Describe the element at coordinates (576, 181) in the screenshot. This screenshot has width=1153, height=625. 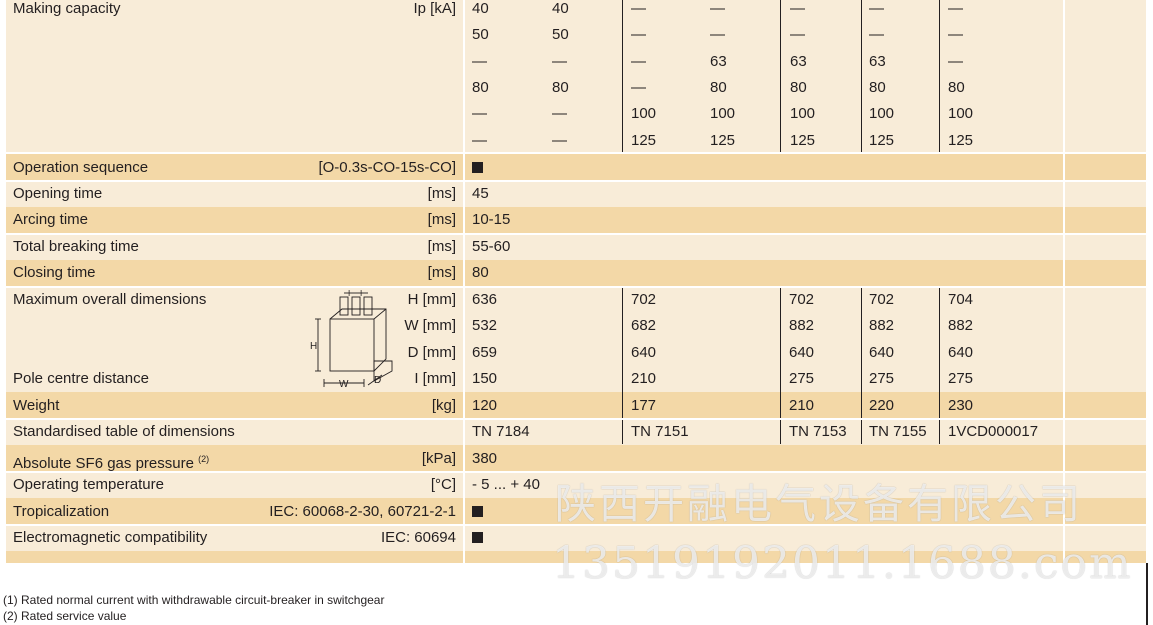
I see `row-separator` at that location.